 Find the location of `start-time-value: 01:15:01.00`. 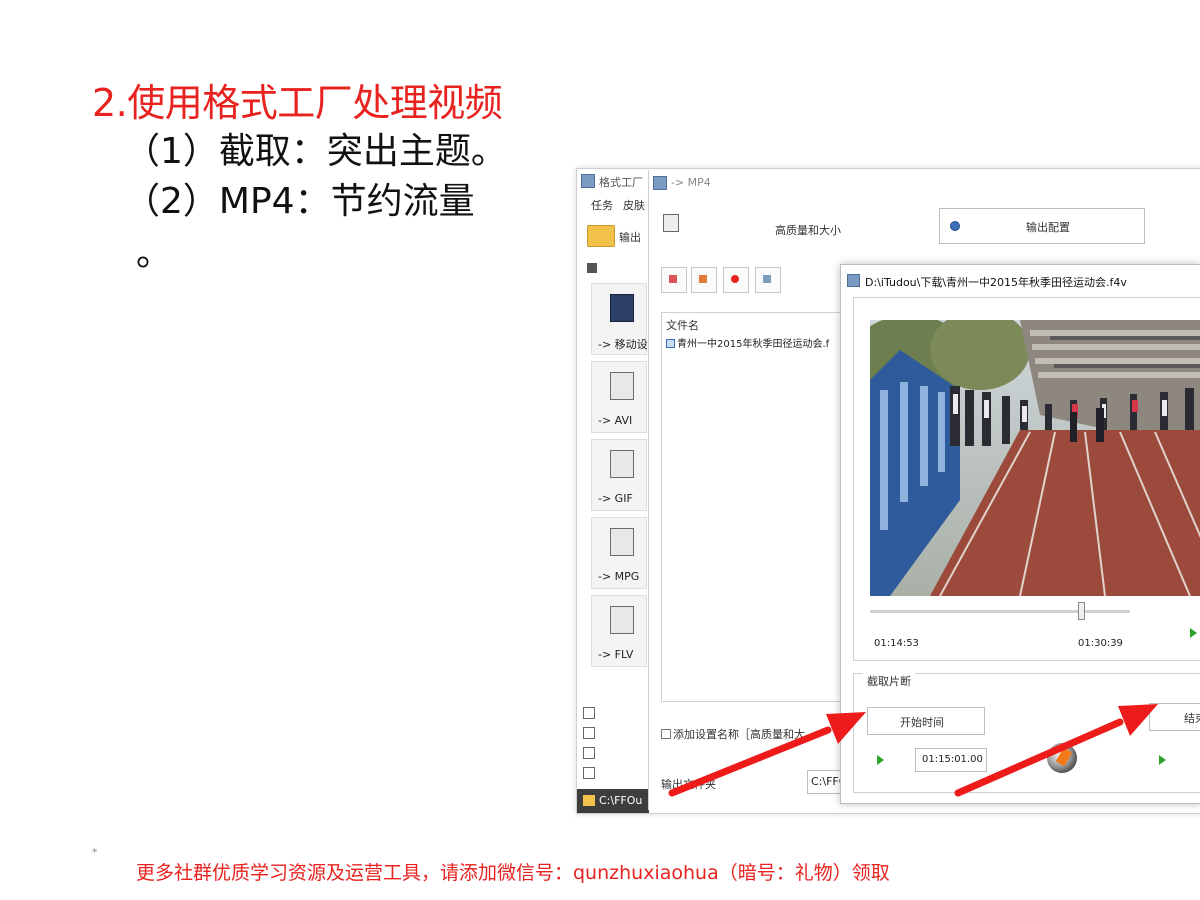

start-time-value: 01:15:01.00 is located at coordinates (952, 759).